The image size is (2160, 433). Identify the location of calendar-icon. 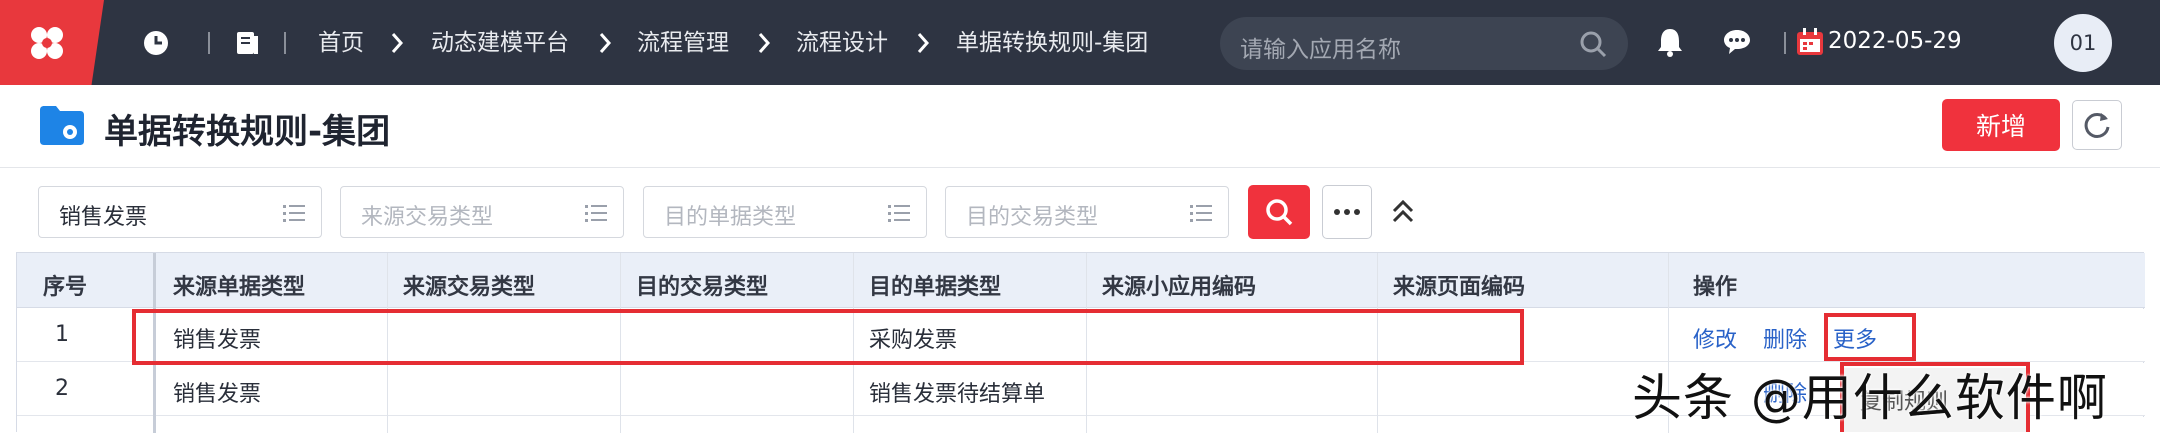
(1810, 42).